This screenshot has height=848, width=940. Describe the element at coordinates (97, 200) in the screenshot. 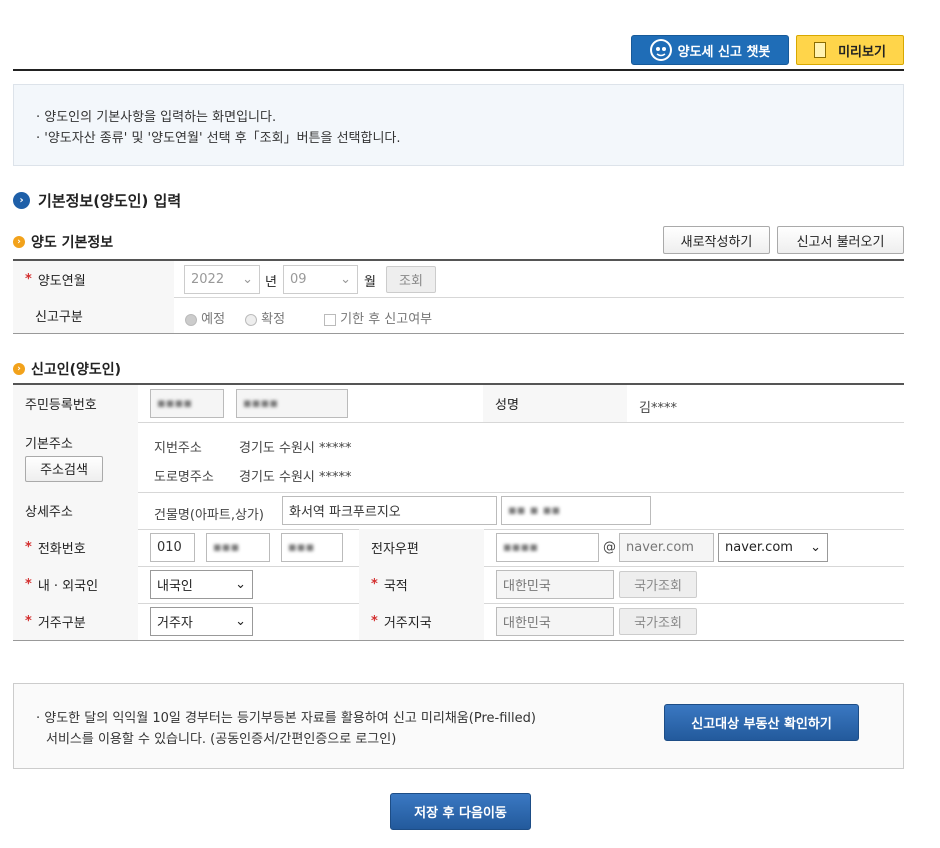

I see `section-title: › 기본정보(양도인) 입력` at that location.